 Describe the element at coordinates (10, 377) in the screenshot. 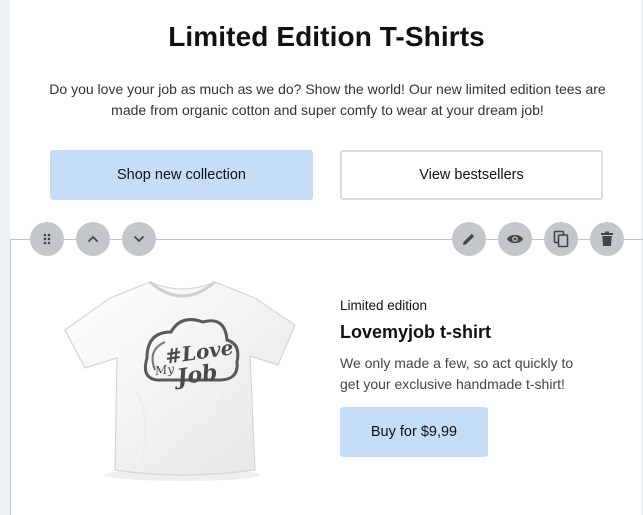

I see `selected-block-left-border` at that location.